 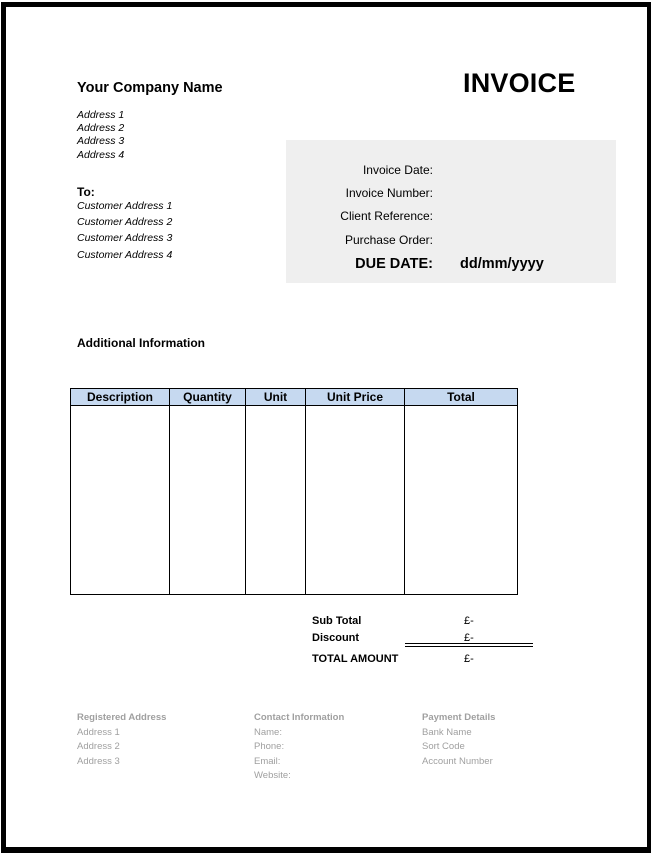 I want to click on unit-cell, so click(x=275, y=500).